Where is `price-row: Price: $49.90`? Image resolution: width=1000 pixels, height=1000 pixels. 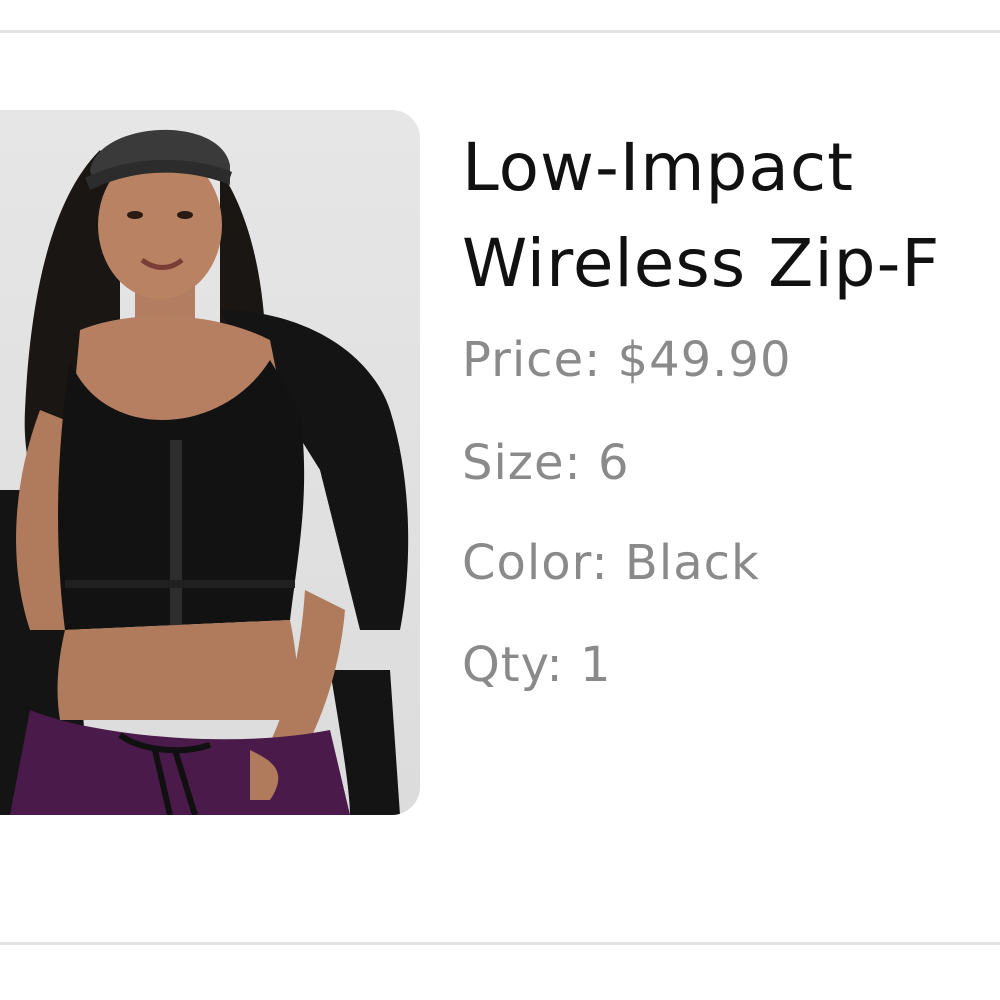 price-row: Price: $49.90 is located at coordinates (626, 360).